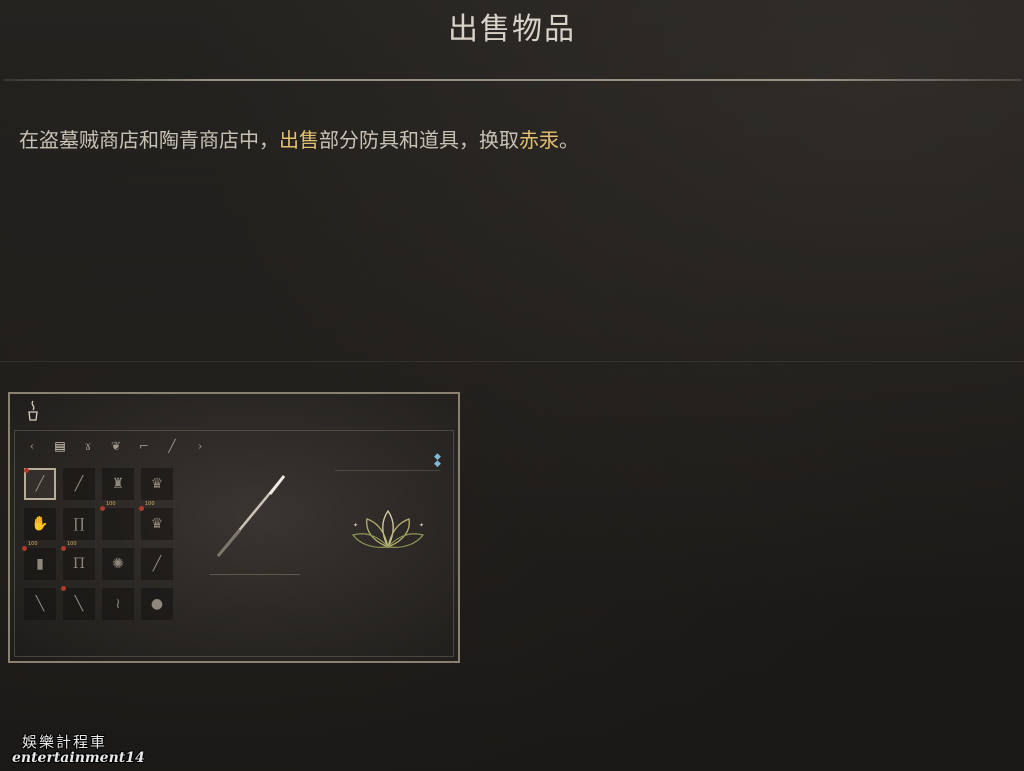 The height and width of the screenshot is (771, 1024). I want to click on item-slot: ▮, so click(39, 563).